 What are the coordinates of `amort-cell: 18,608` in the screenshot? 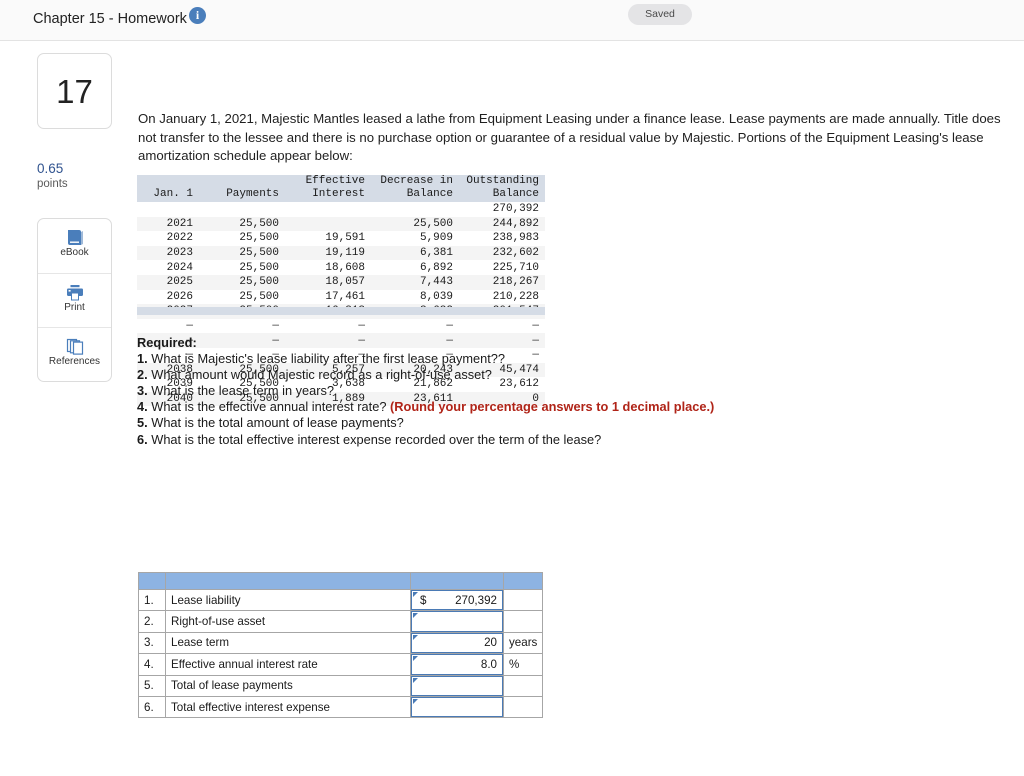 It's located at (345, 267).